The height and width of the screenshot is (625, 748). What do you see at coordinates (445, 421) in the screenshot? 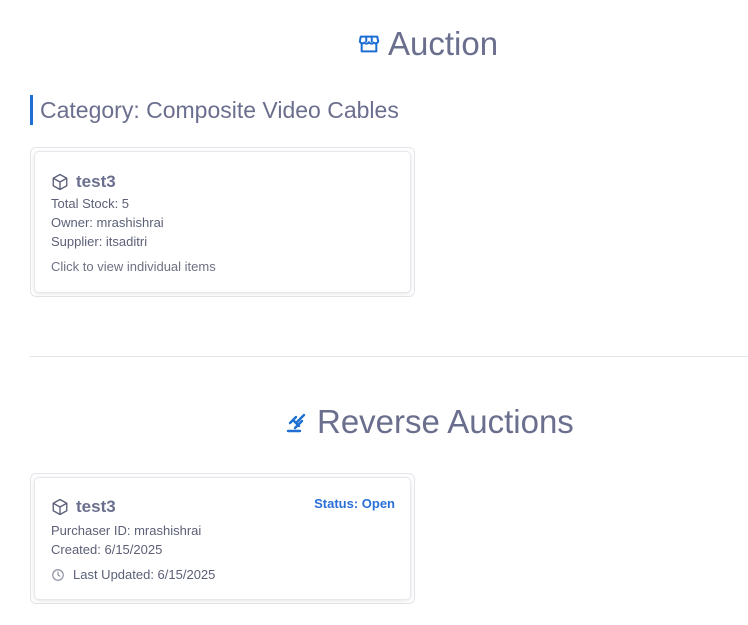
I see `reverse-auctions-title-text: Reverse Auctions` at bounding box center [445, 421].